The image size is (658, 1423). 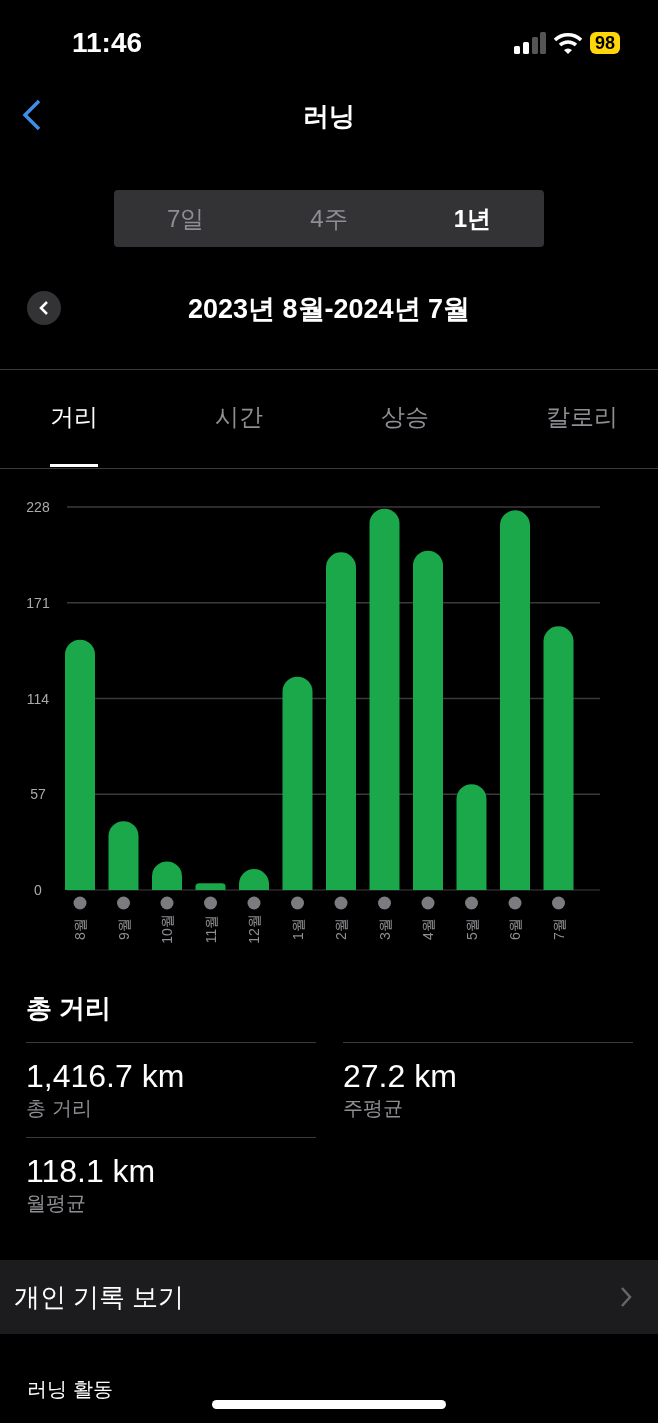 I want to click on stat-value: 27.2 km, so click(x=400, y=1076).